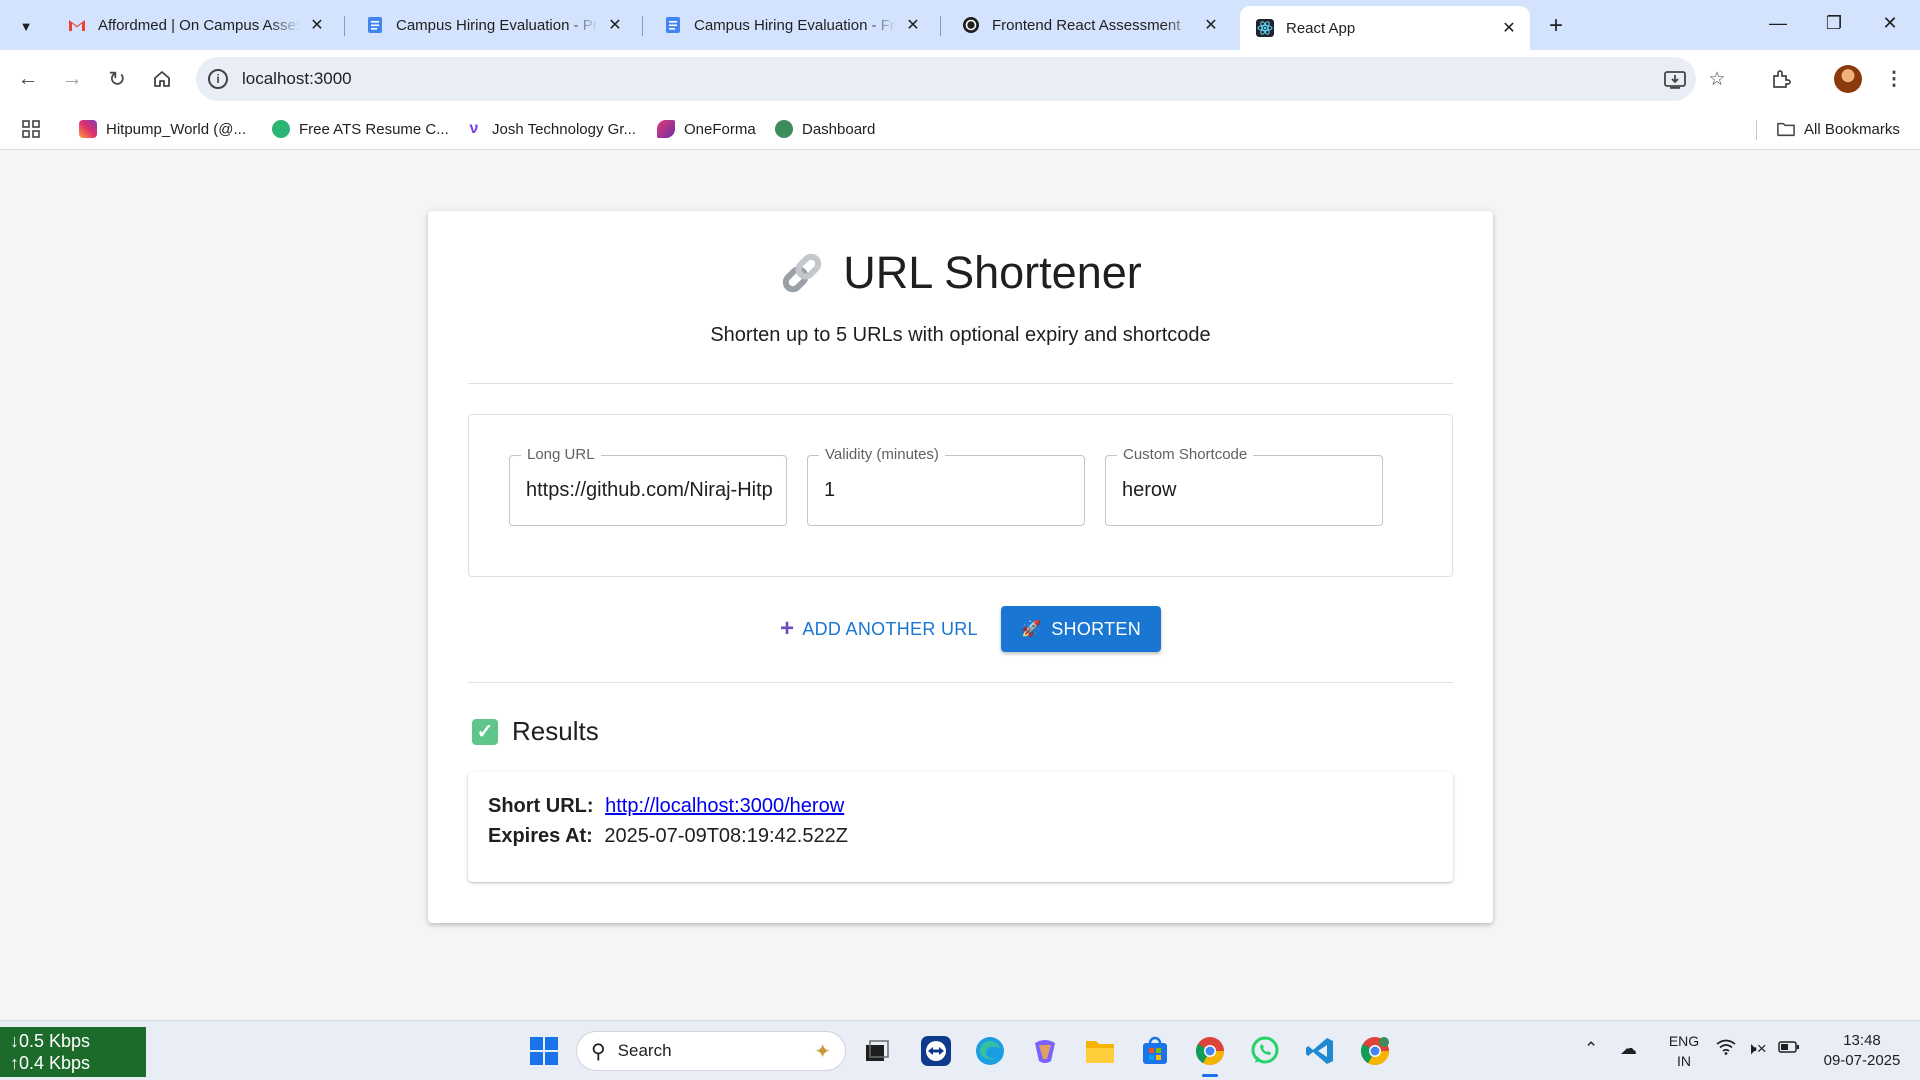 The height and width of the screenshot is (1080, 1920). I want to click on whatsapp-icon, so click(1265, 1051).